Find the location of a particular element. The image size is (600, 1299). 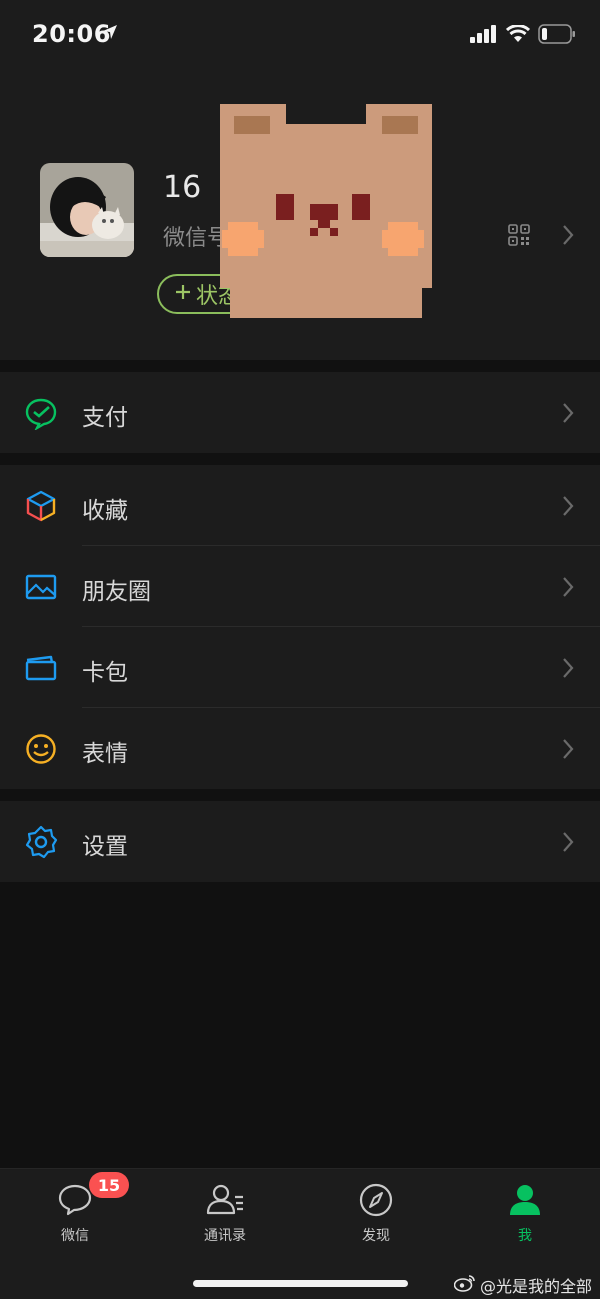

tab-discover-label: 发现 is located at coordinates (376, 1236).